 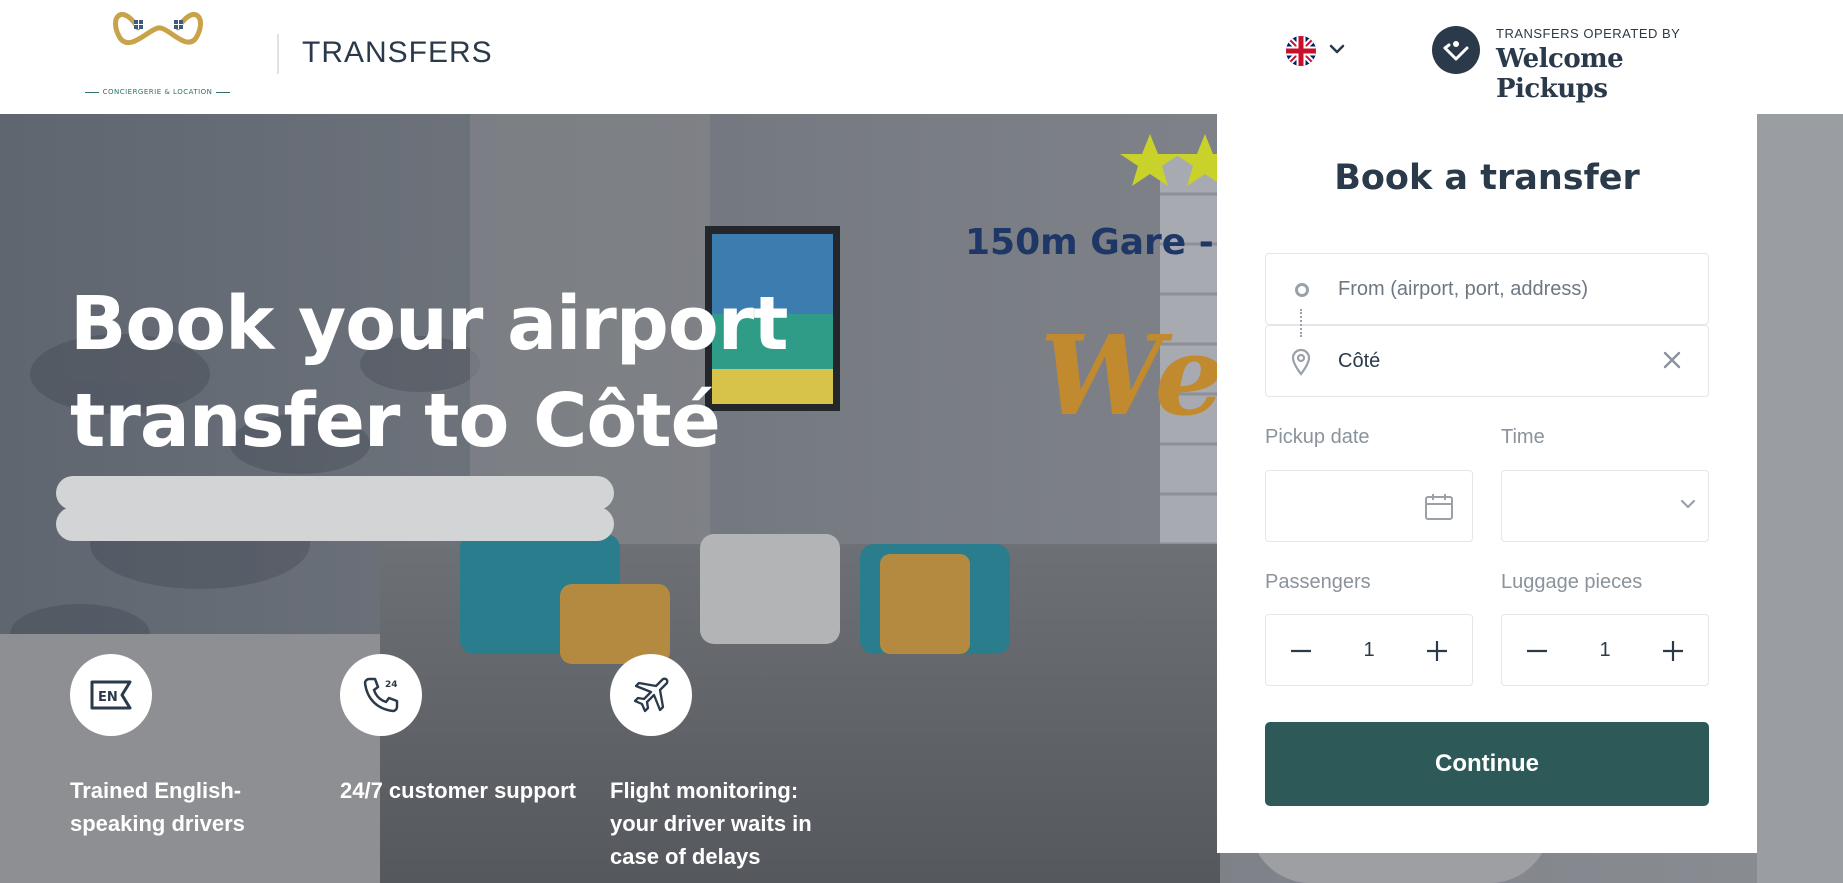 What do you see at coordinates (1301, 323) in the screenshot?
I see `route-connector` at bounding box center [1301, 323].